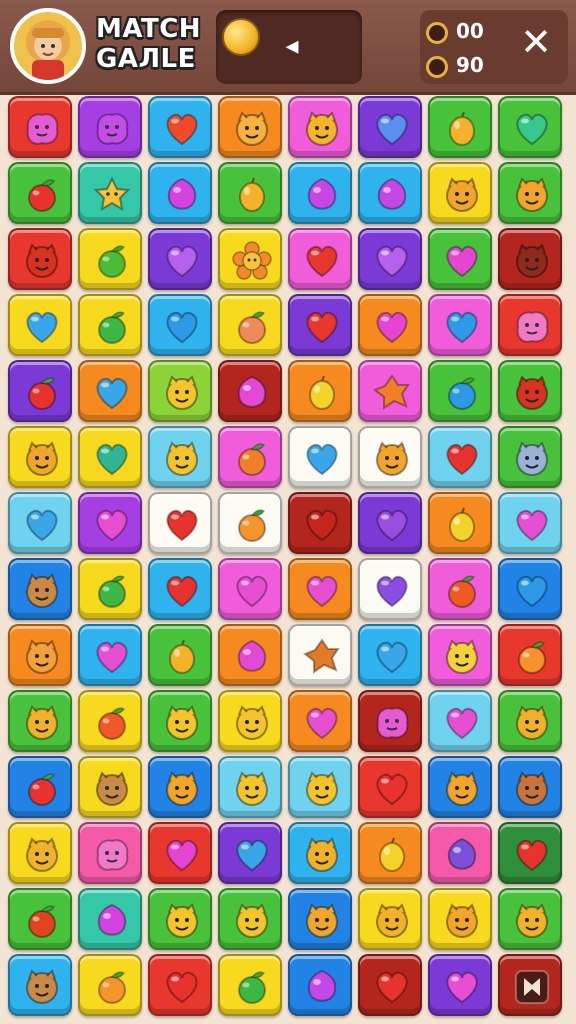  Describe the element at coordinates (536, 42) in the screenshot. I see `close-x-icon: ✕` at that location.